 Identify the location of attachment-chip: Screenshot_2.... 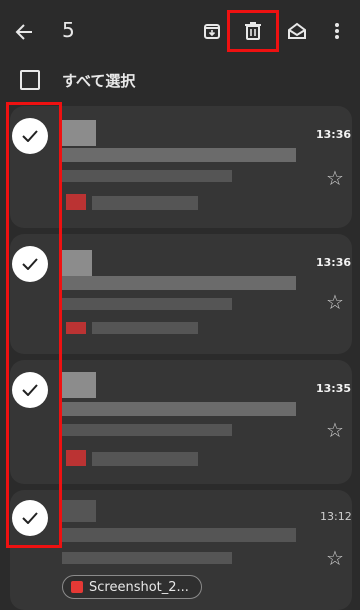
(132, 587).